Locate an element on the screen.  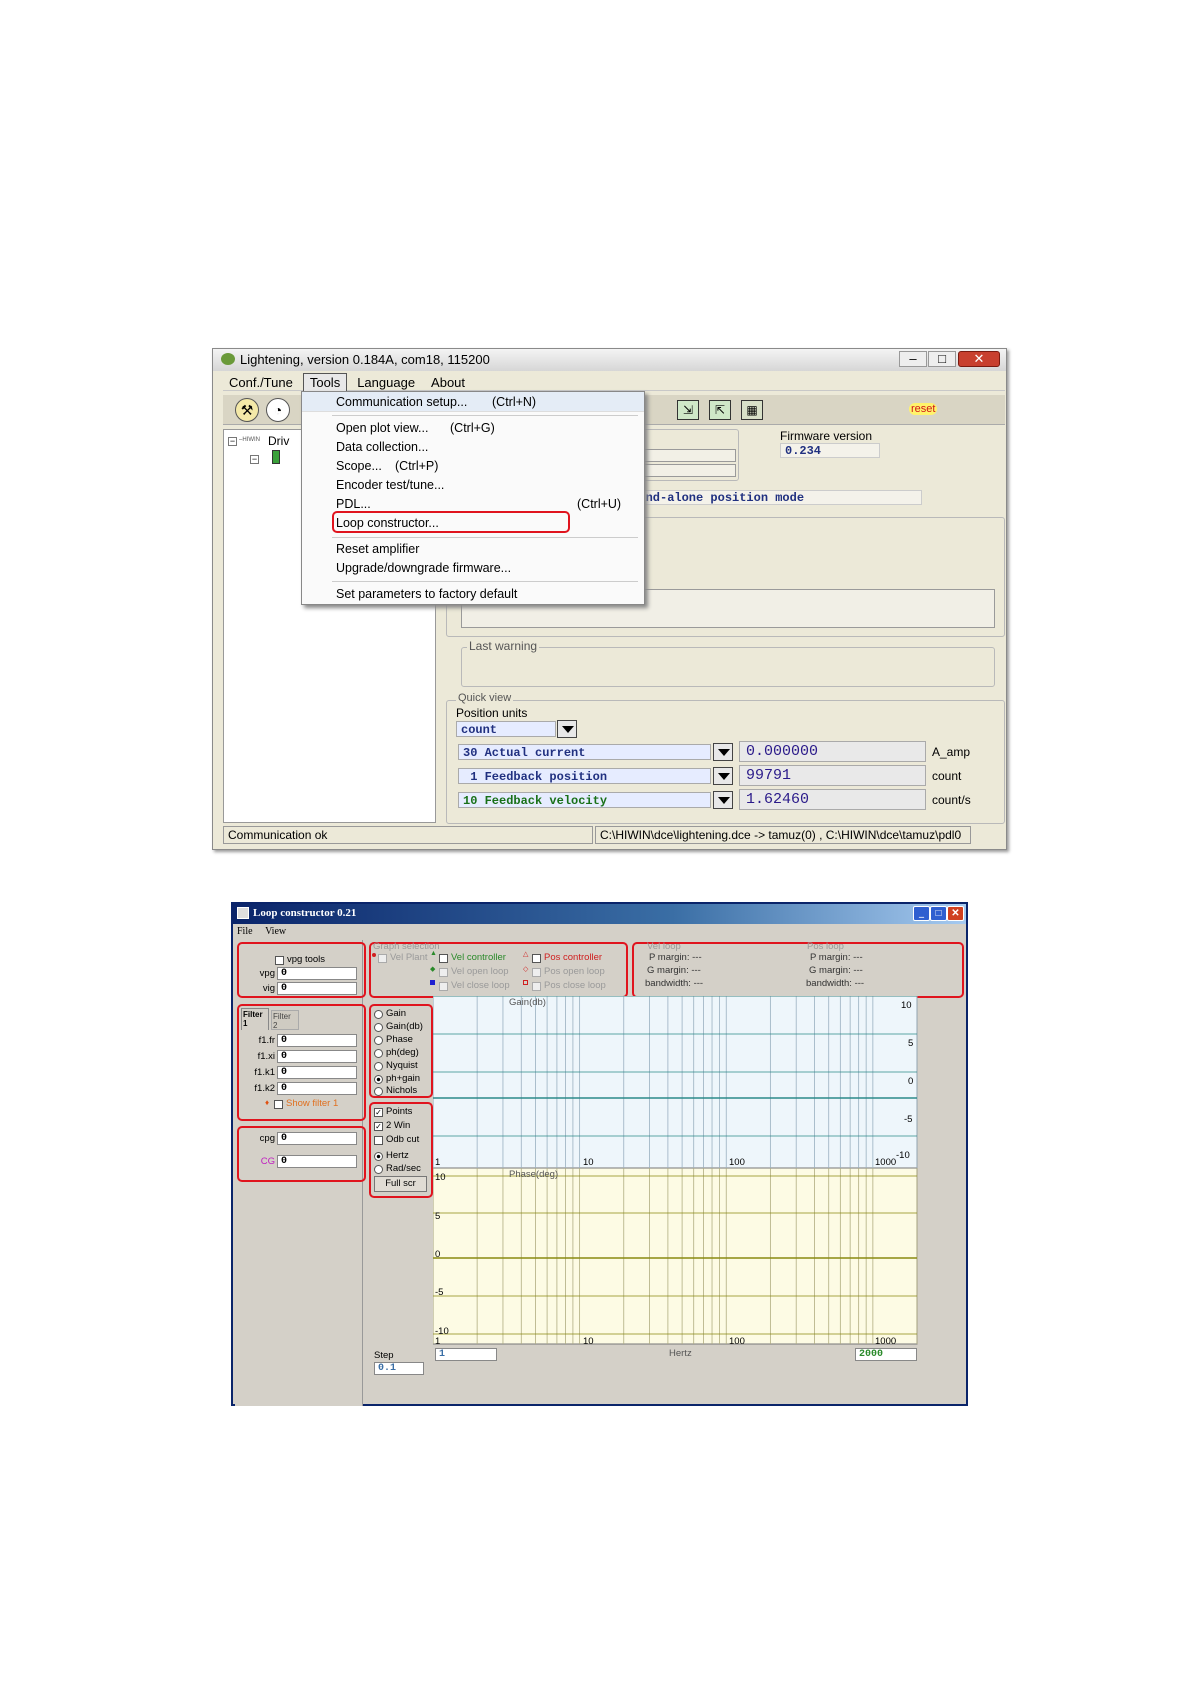
menu-about: About is located at coordinates (448, 382).